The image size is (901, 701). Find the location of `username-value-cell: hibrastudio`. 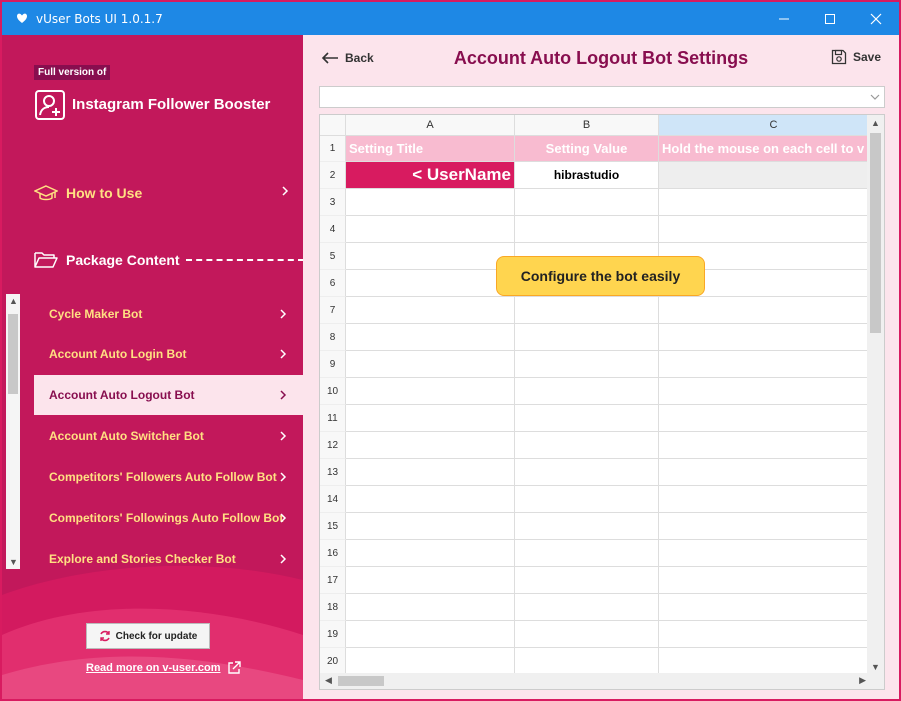

username-value-cell: hibrastudio is located at coordinates (587, 175).